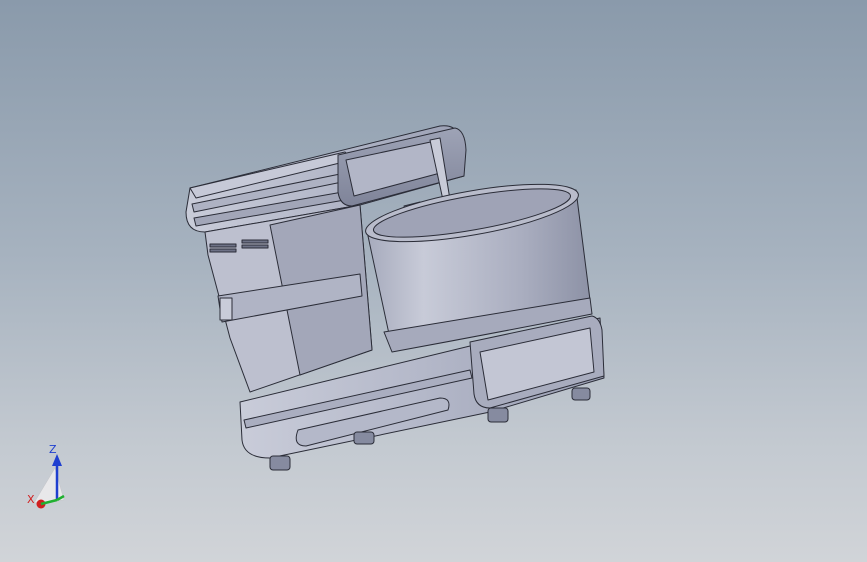 The image size is (867, 562). What do you see at coordinates (288, 298) in the screenshot?
I see `main-body` at bounding box center [288, 298].